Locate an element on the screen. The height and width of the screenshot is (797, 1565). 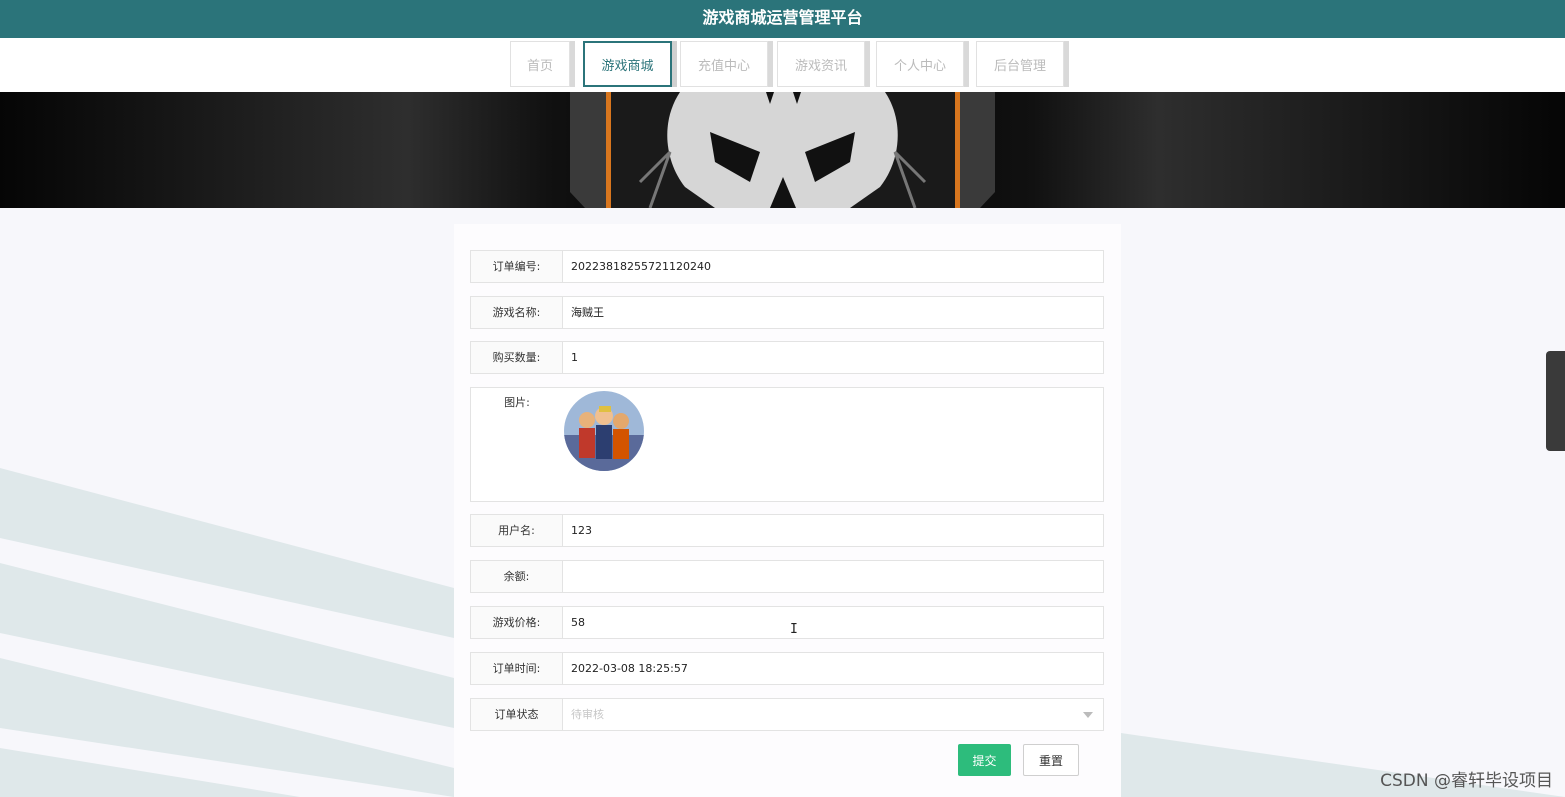
order-status-row: 订单状态 待审核 is located at coordinates (787, 714).